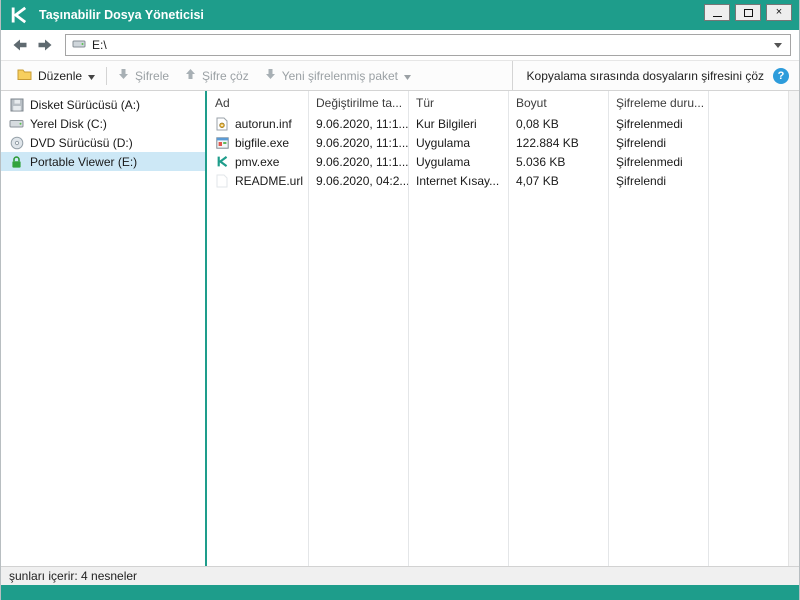 The width and height of the screenshot is (800, 600). I want to click on encrypted-drive-lock-icon, so click(16, 162).